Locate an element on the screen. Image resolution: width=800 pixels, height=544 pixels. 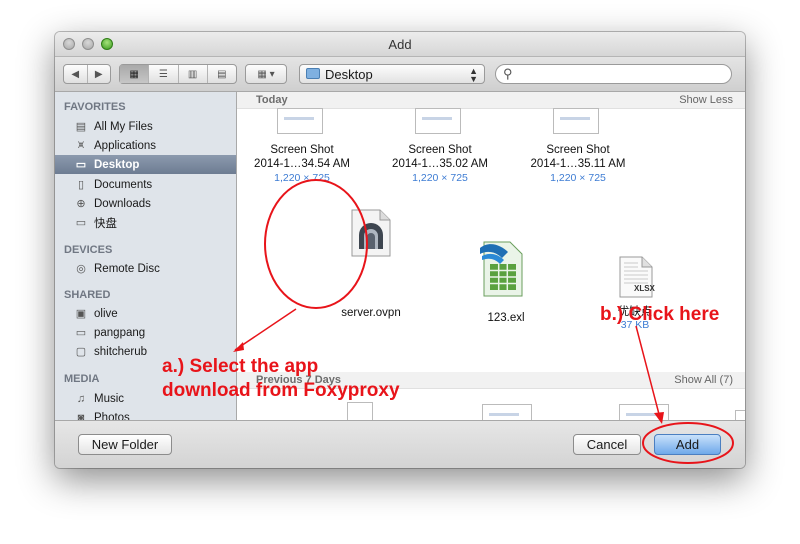
arrowhead-b is located at coordinates (659, 418).